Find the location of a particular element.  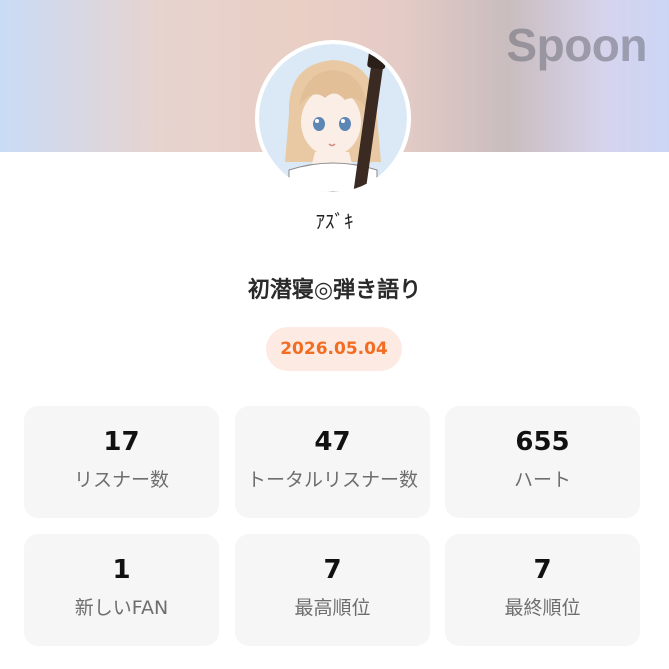

stat-value: 47 is located at coordinates (332, 442).